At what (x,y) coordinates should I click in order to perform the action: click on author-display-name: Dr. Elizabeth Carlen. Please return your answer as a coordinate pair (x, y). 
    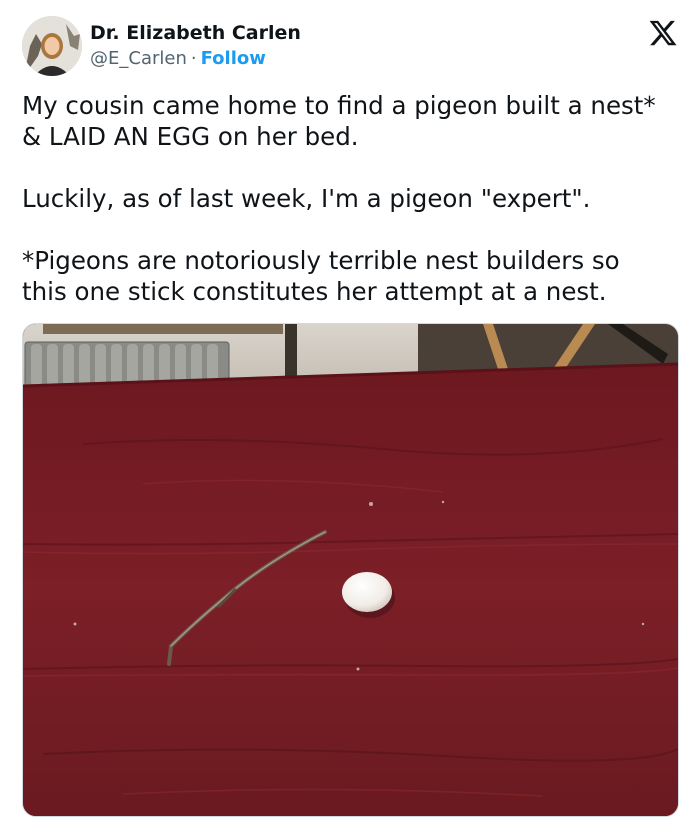
    Looking at the image, I should click on (195, 33).